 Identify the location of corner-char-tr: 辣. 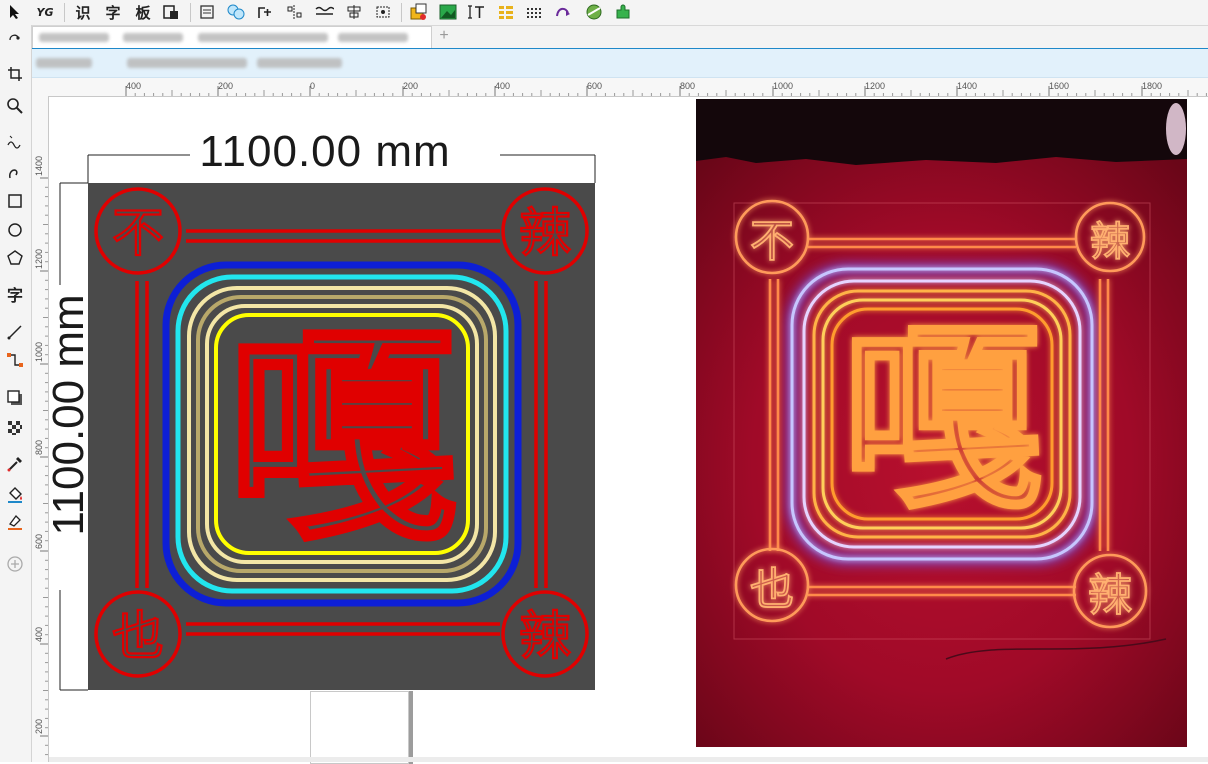
(545, 234).